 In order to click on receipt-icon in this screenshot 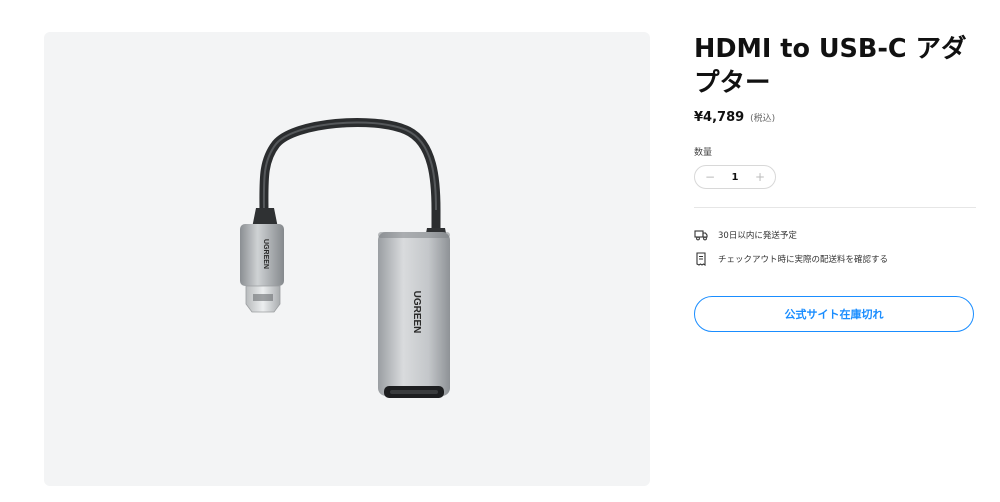, I will do `click(701, 259)`.